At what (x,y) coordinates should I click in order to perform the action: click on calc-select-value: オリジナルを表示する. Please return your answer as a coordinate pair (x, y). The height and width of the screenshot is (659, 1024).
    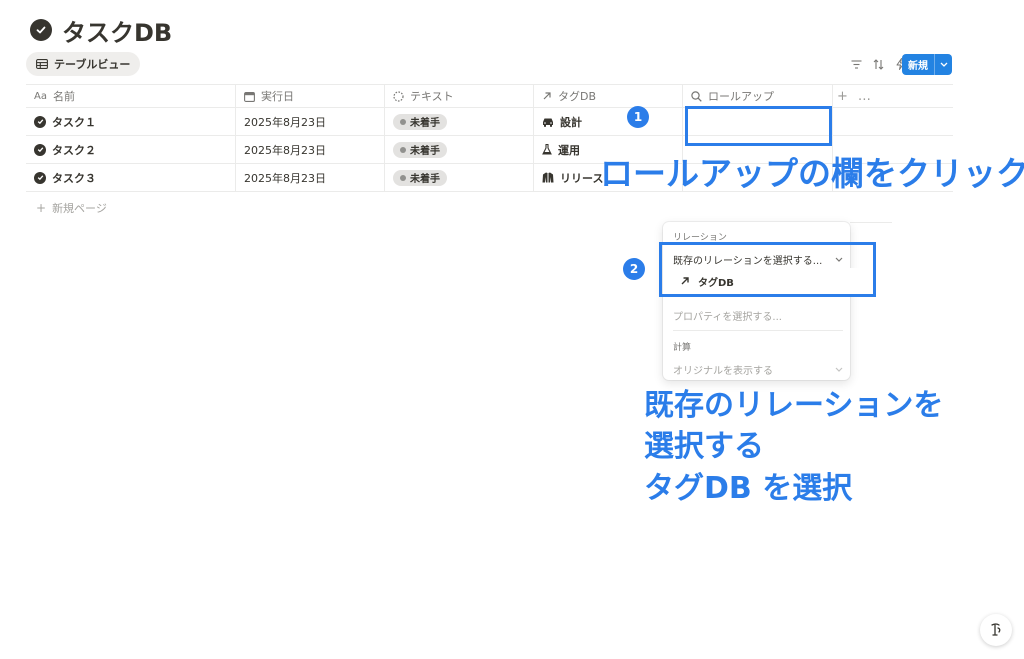
    Looking at the image, I should click on (723, 371).